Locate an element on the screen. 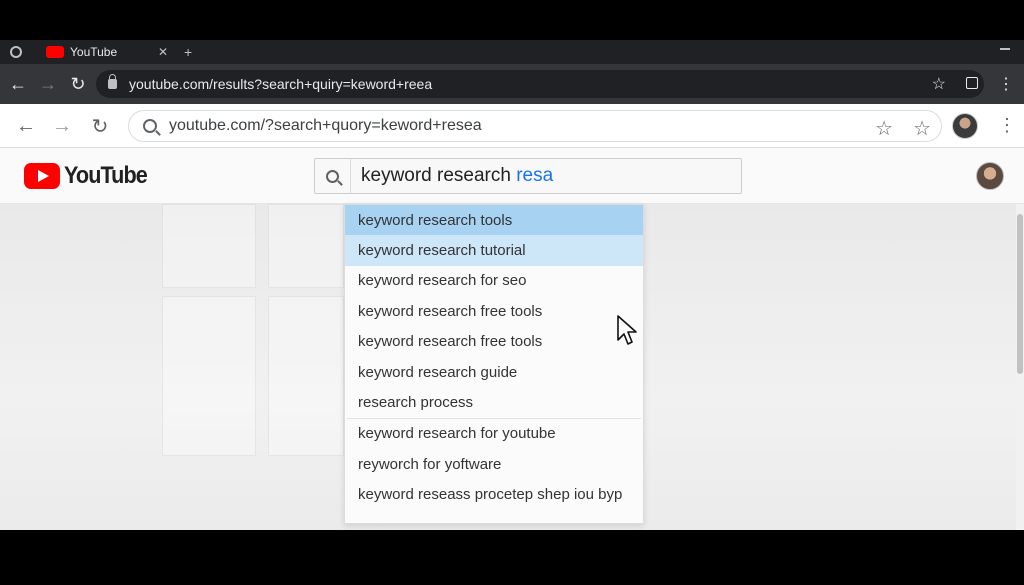 This screenshot has width=1024, height=585. youtube-play-icon is located at coordinates (42, 176).